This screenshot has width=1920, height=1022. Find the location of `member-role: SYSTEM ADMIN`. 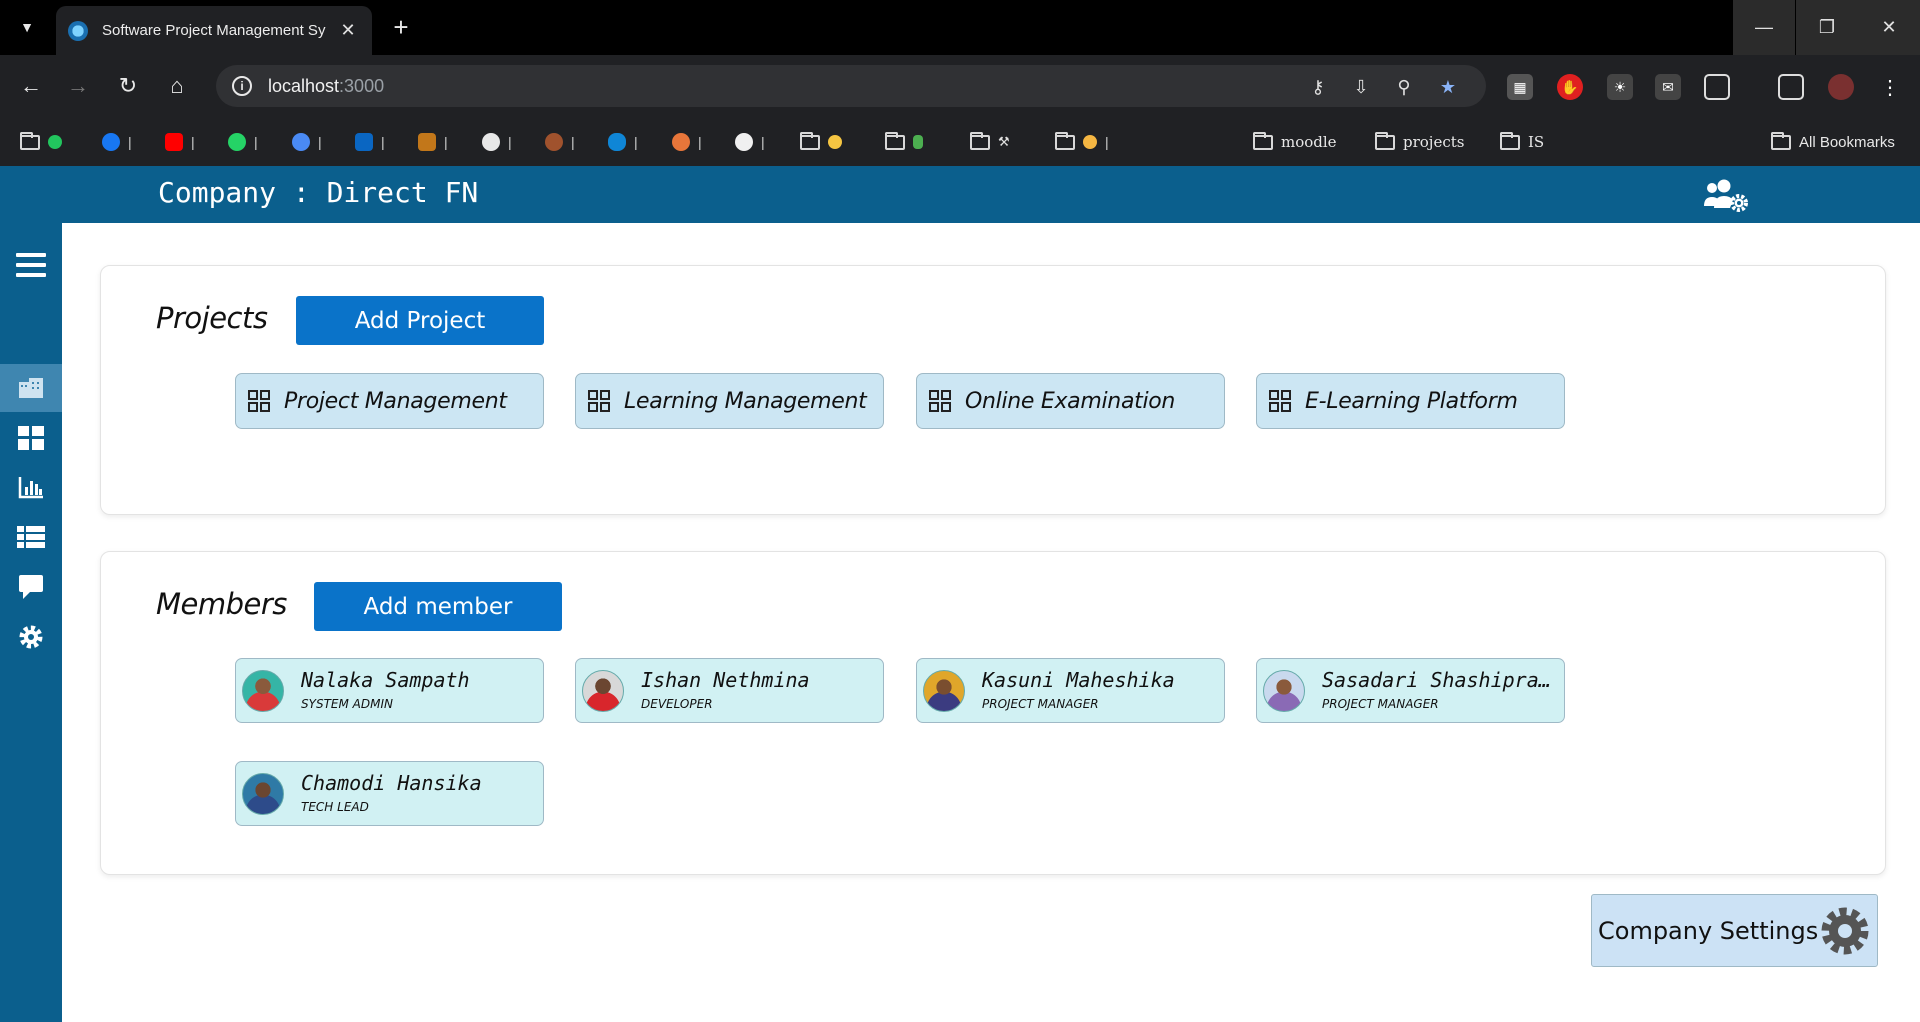

member-role: SYSTEM ADMIN is located at coordinates (347, 704).